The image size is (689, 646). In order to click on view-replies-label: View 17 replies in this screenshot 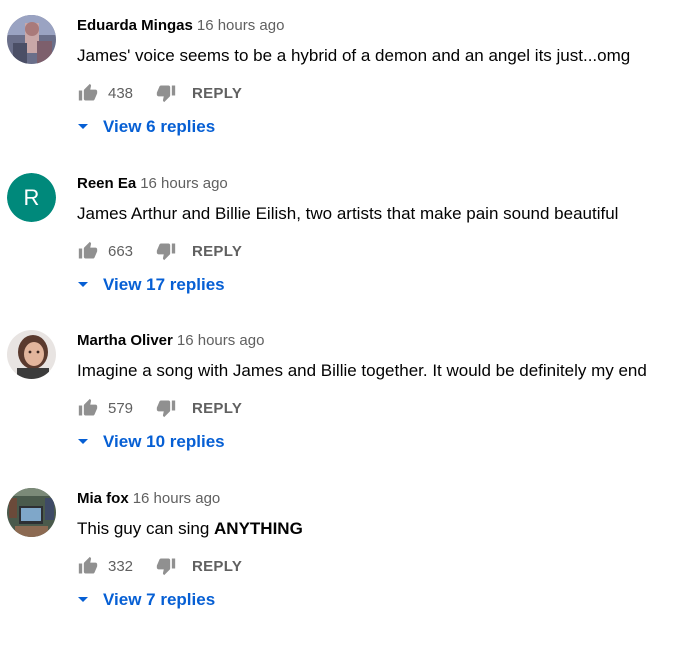, I will do `click(164, 284)`.